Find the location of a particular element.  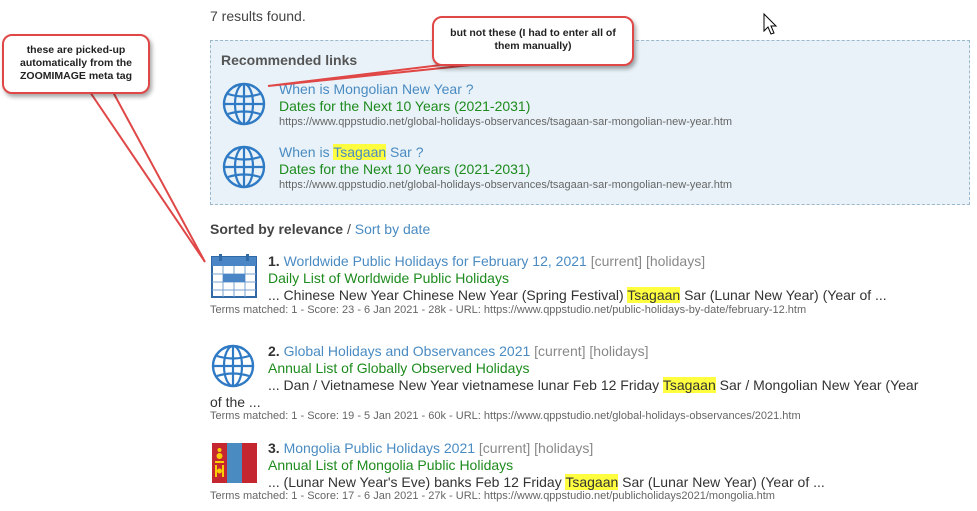

mouse-cursor-icon is located at coordinates (770, 23).